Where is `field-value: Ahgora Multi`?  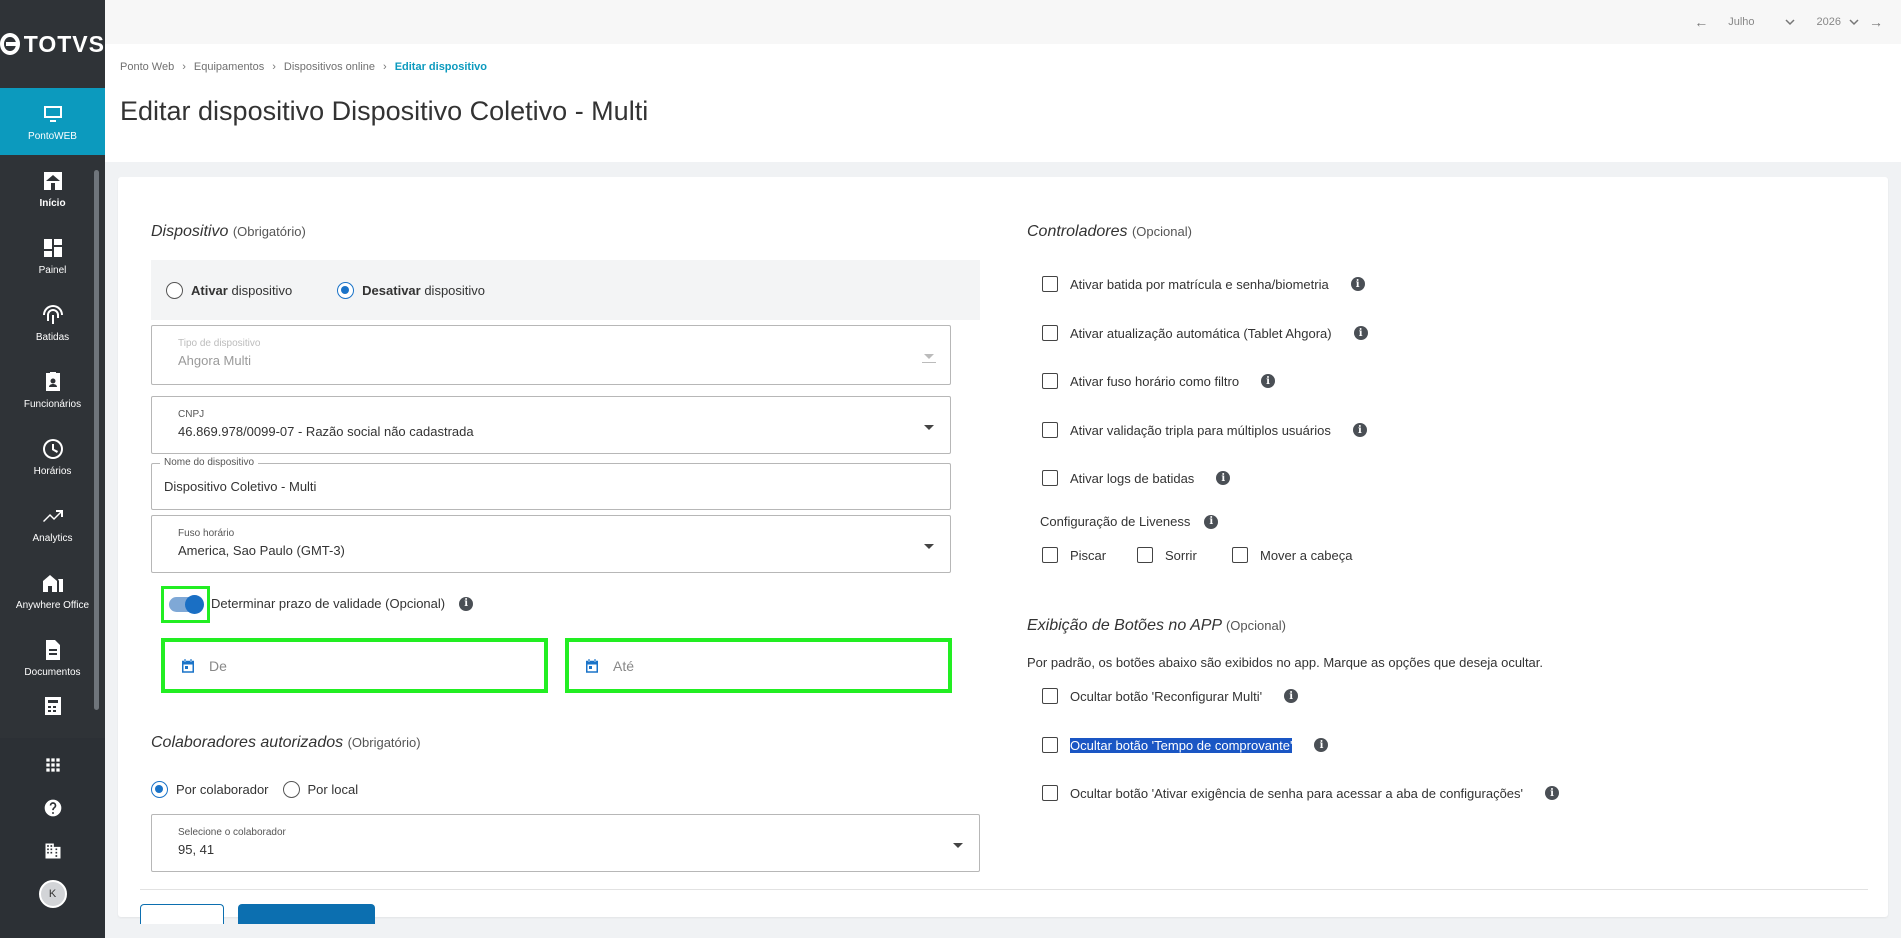
field-value: Ahgora Multi is located at coordinates (214, 360).